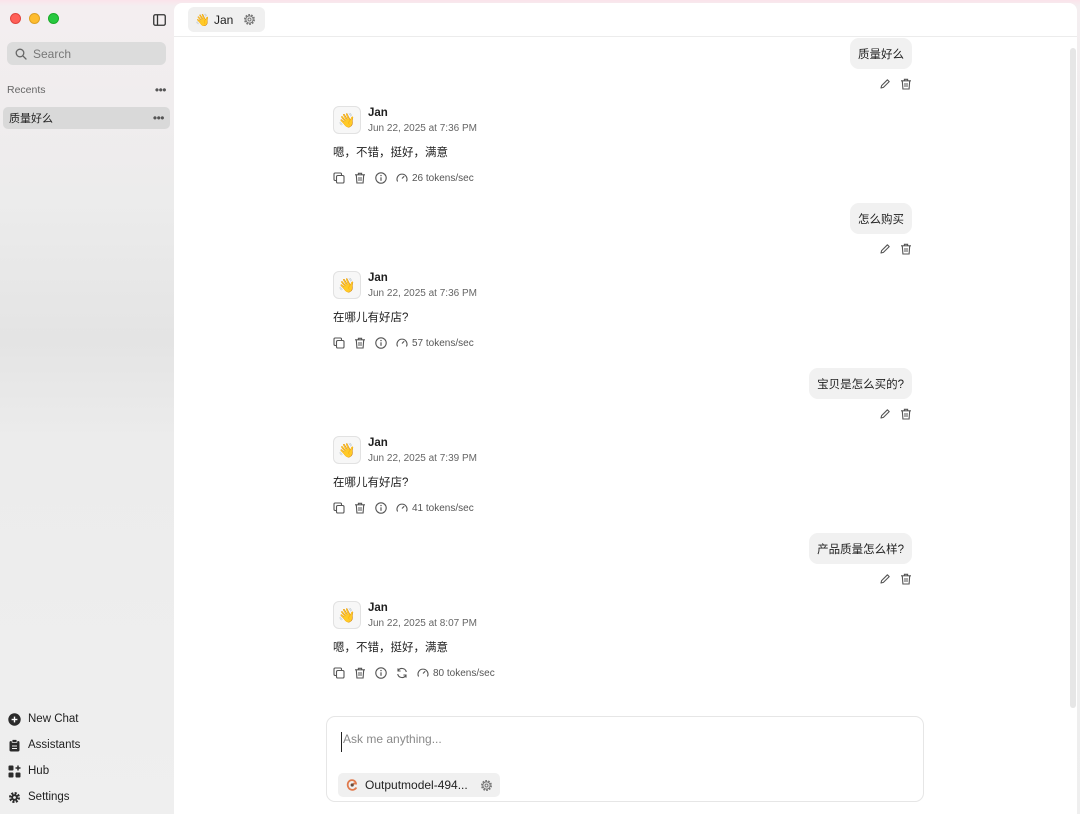  I want to click on scrollbar, so click(1072, 376).